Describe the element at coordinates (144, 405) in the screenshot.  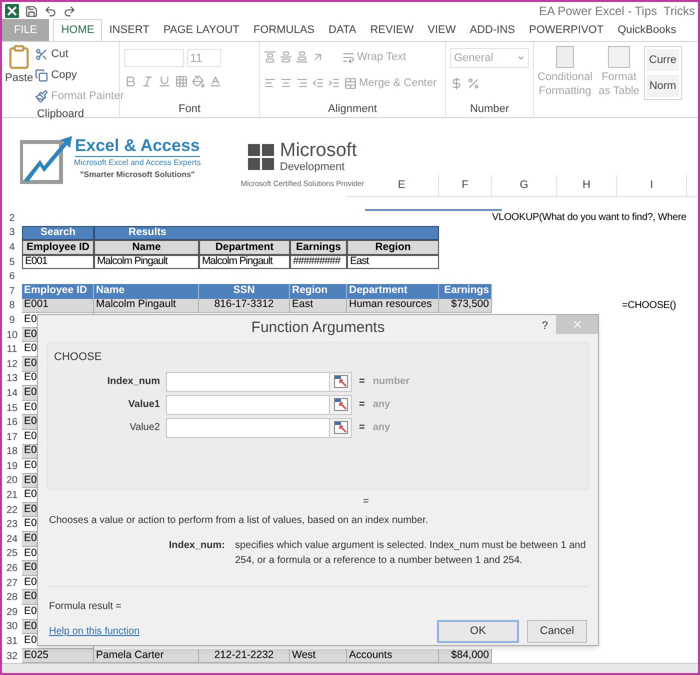
I see `argument-label: Value1` at that location.